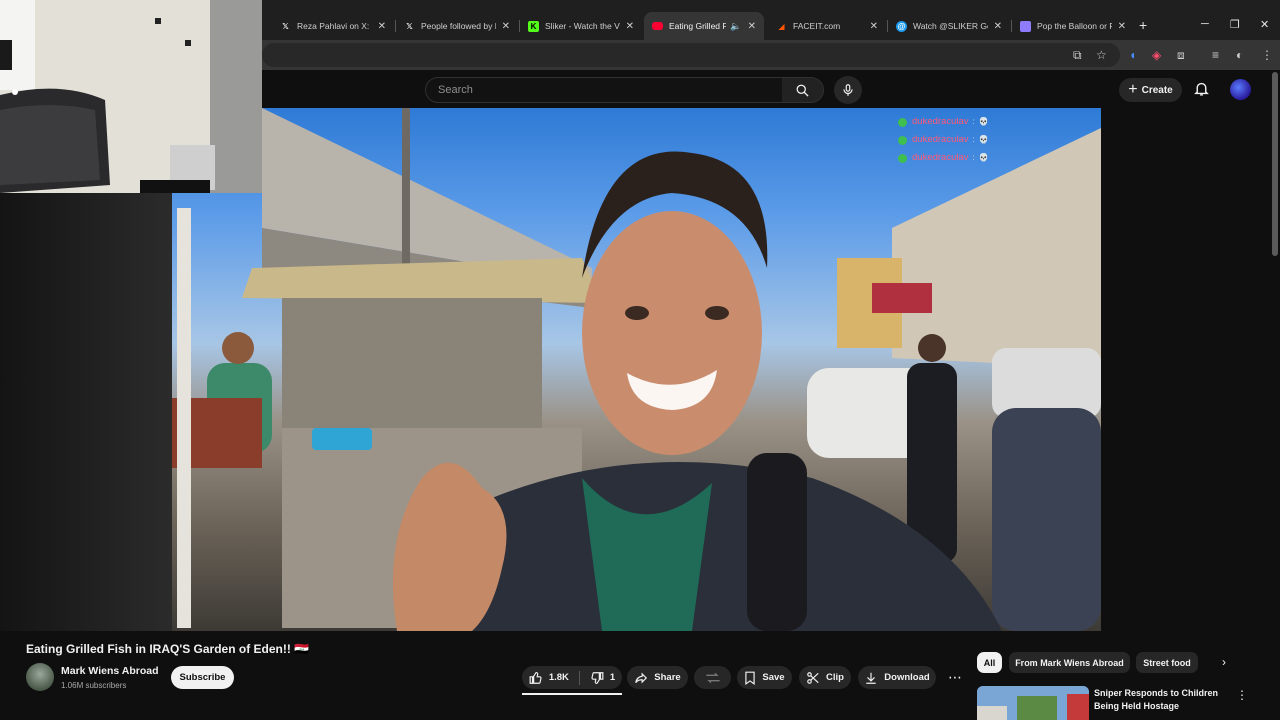 Image resolution: width=1280 pixels, height=720 pixels. I want to click on tab-tweetdeck: @ Watch @SLIKER Get a ✕, so click(949, 26).